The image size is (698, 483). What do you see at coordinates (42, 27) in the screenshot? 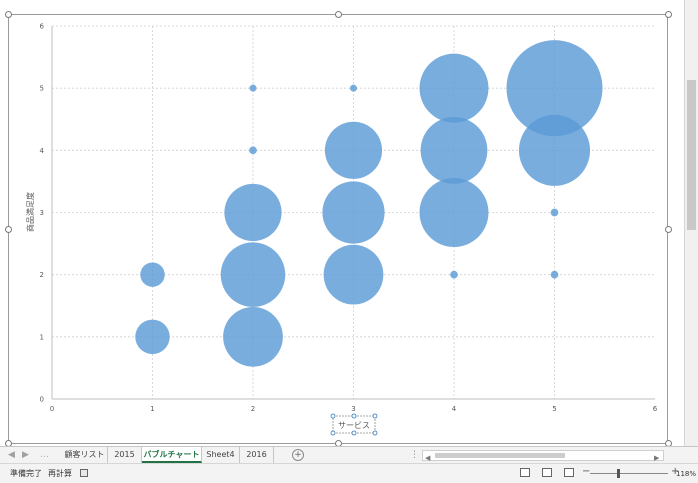
I see `y-tick-label: 6` at bounding box center [42, 27].